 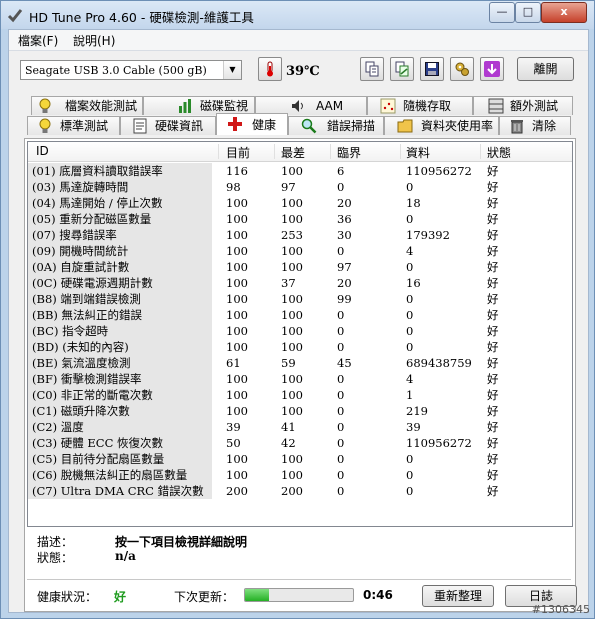 I want to click on column-header-current: 目前, so click(x=238, y=152).